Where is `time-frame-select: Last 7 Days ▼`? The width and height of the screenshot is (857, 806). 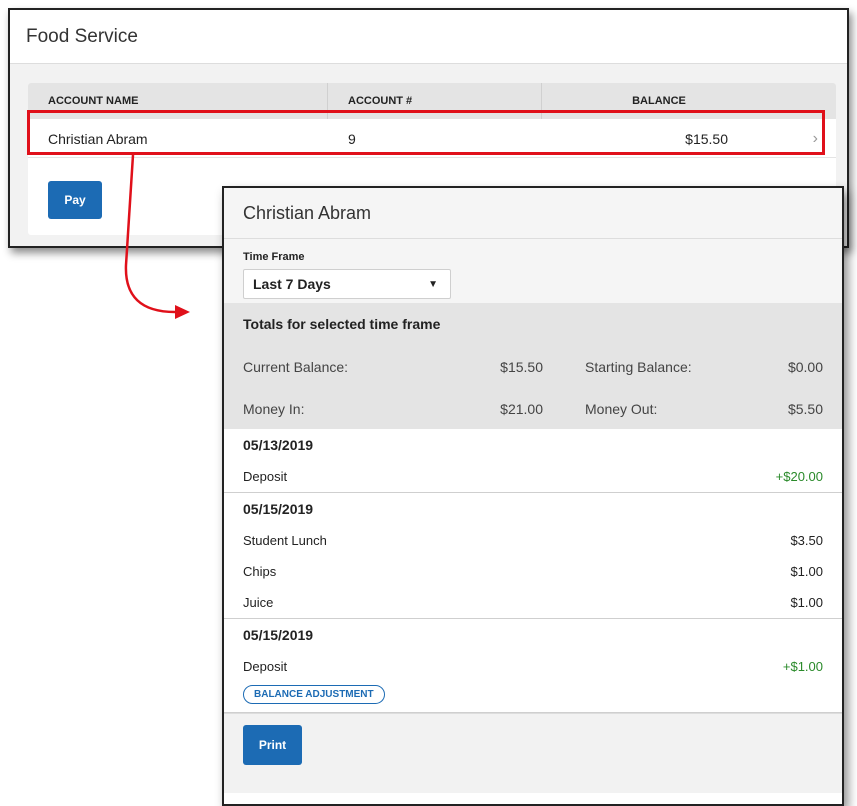
time-frame-select: Last 7 Days ▼ is located at coordinates (347, 284).